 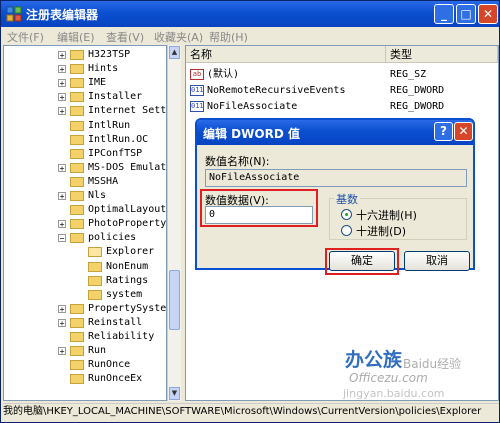 What do you see at coordinates (14, 14) in the screenshot?
I see `regedit-app-icon` at bounding box center [14, 14].